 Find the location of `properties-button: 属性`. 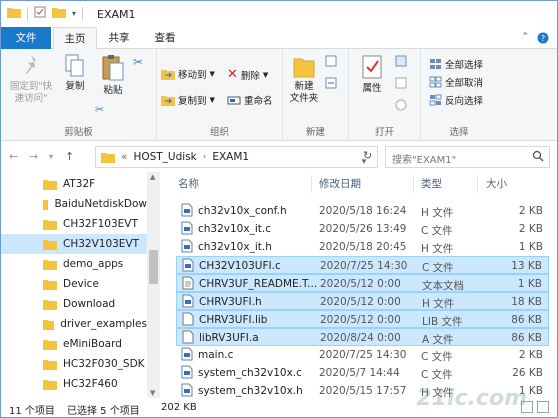

properties-button: 属性 is located at coordinates (372, 74).